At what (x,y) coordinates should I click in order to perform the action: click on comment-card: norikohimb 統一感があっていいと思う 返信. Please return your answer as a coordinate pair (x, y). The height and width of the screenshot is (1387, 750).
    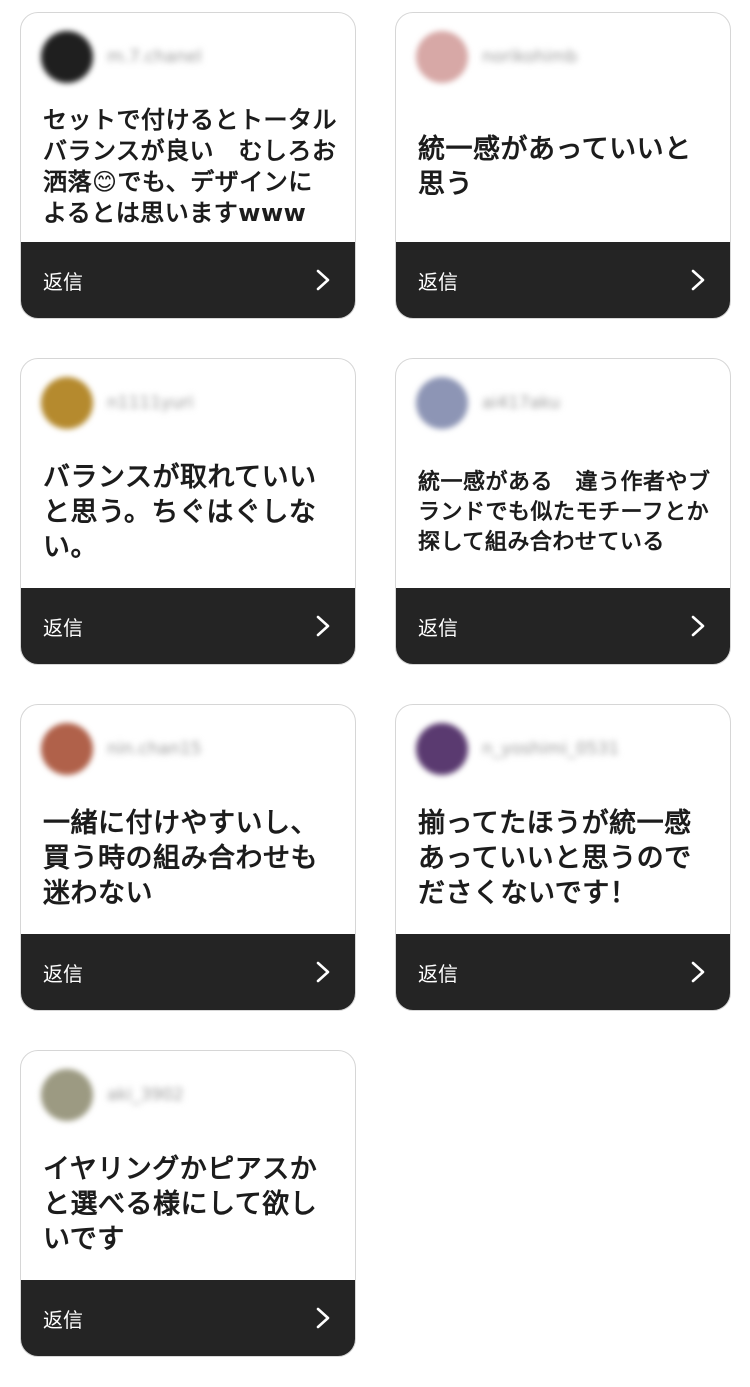
    Looking at the image, I should click on (563, 165).